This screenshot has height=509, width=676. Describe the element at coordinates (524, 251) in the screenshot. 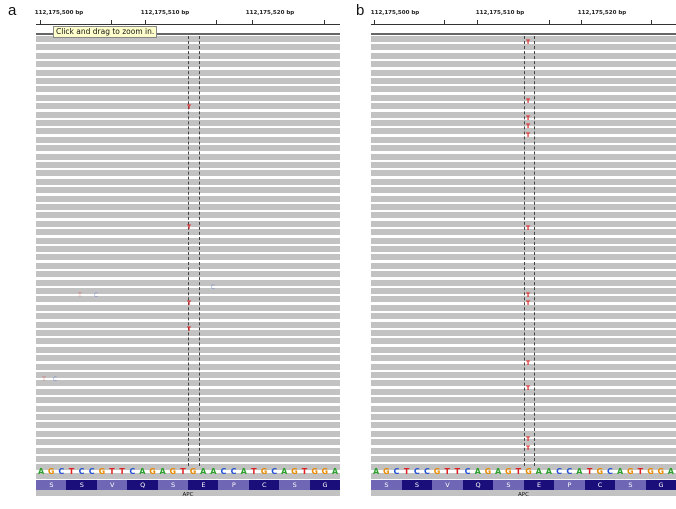

I see `center-guide-line` at that location.